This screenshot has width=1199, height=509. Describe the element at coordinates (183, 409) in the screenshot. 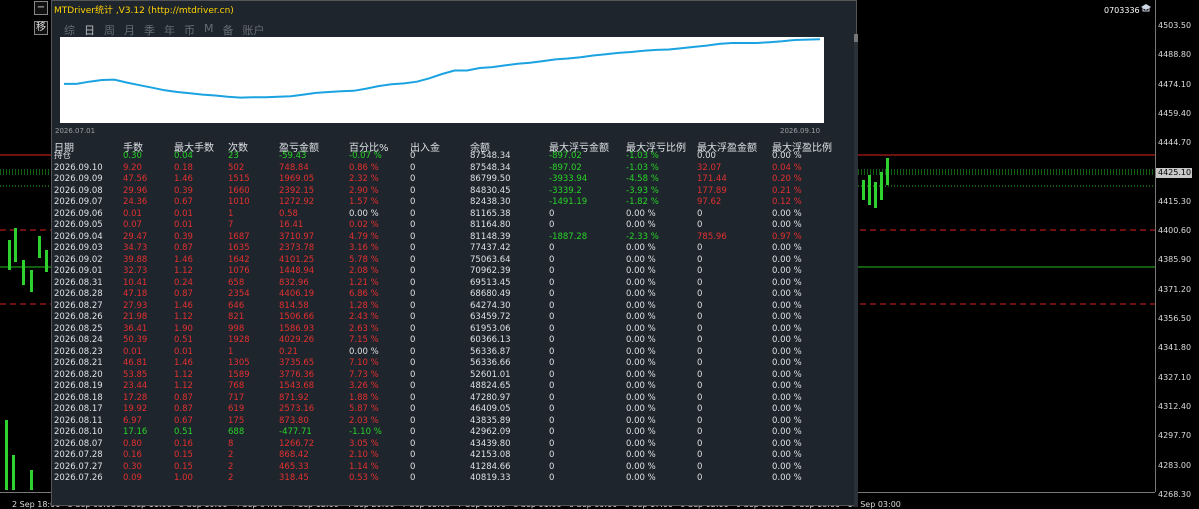

I see `table-cell: 0.87` at that location.